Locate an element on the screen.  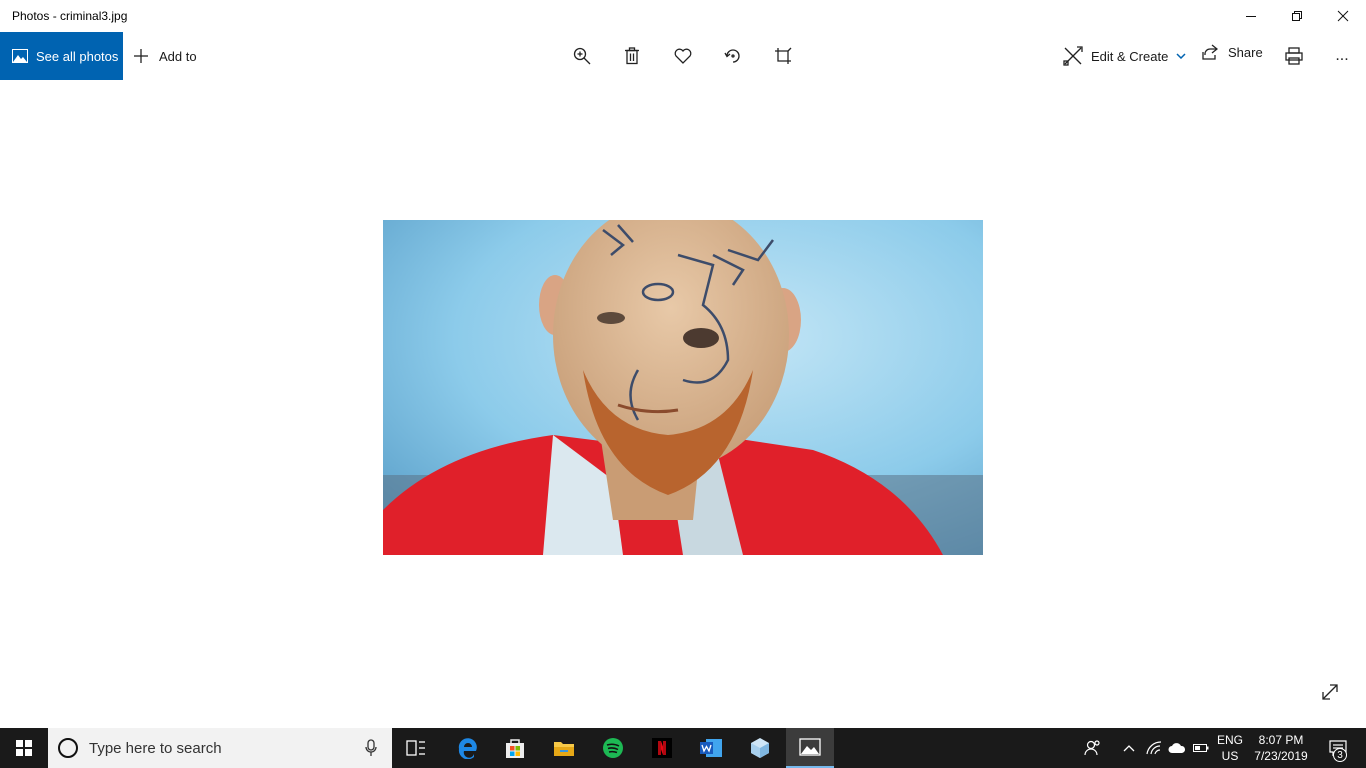
people-icon is located at coordinates (1092, 748).